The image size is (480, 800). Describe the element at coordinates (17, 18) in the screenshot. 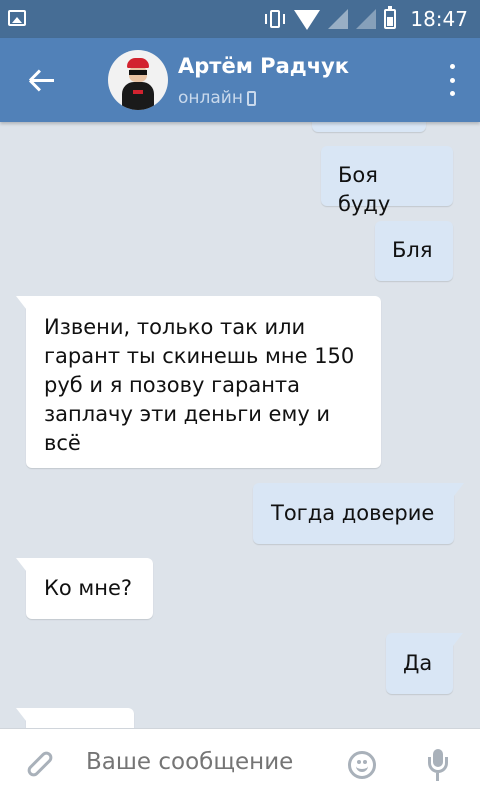

I see `image-notification-icon` at that location.